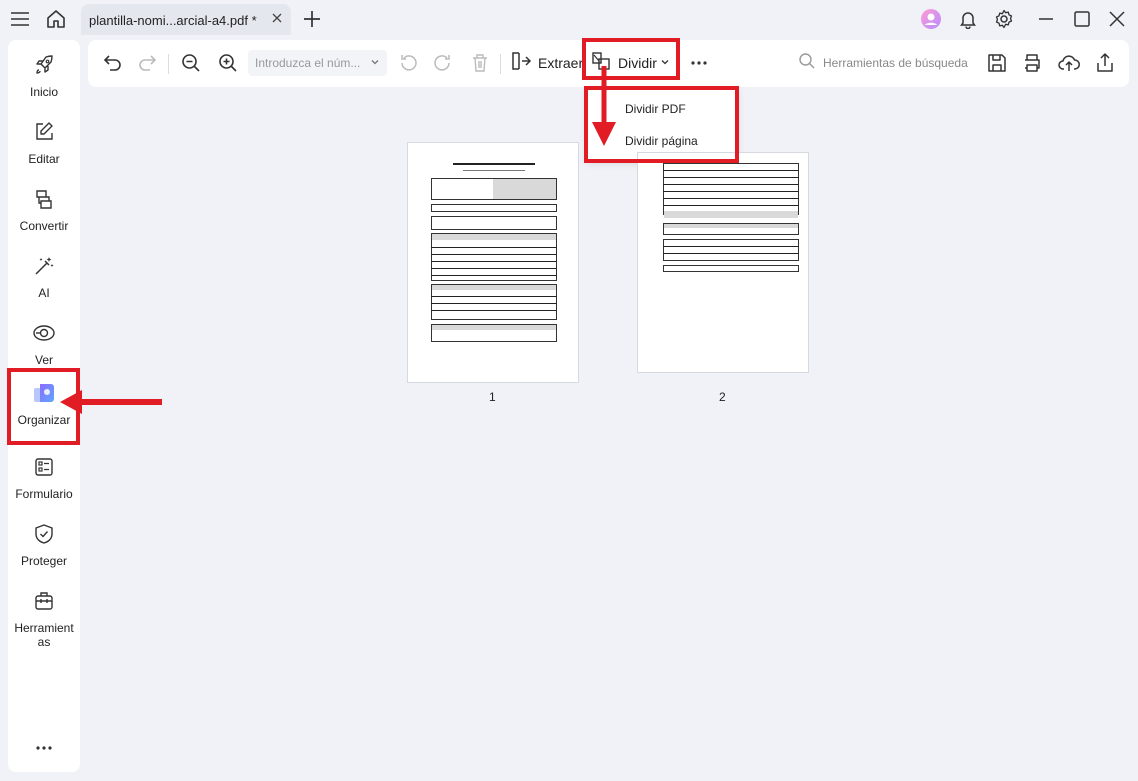  What do you see at coordinates (807, 63) in the screenshot?
I see `search-icon` at bounding box center [807, 63].